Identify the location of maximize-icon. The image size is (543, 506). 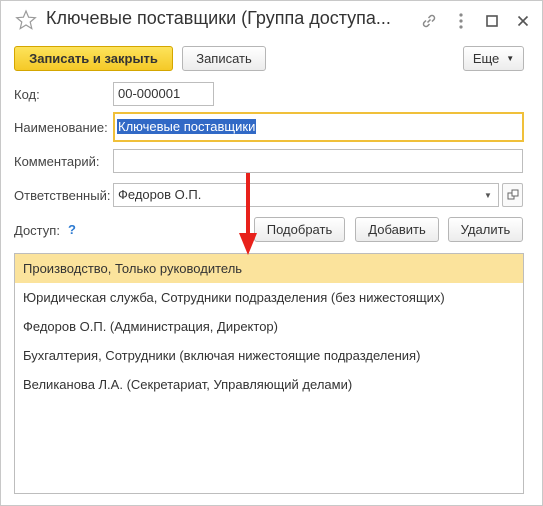
(492, 21).